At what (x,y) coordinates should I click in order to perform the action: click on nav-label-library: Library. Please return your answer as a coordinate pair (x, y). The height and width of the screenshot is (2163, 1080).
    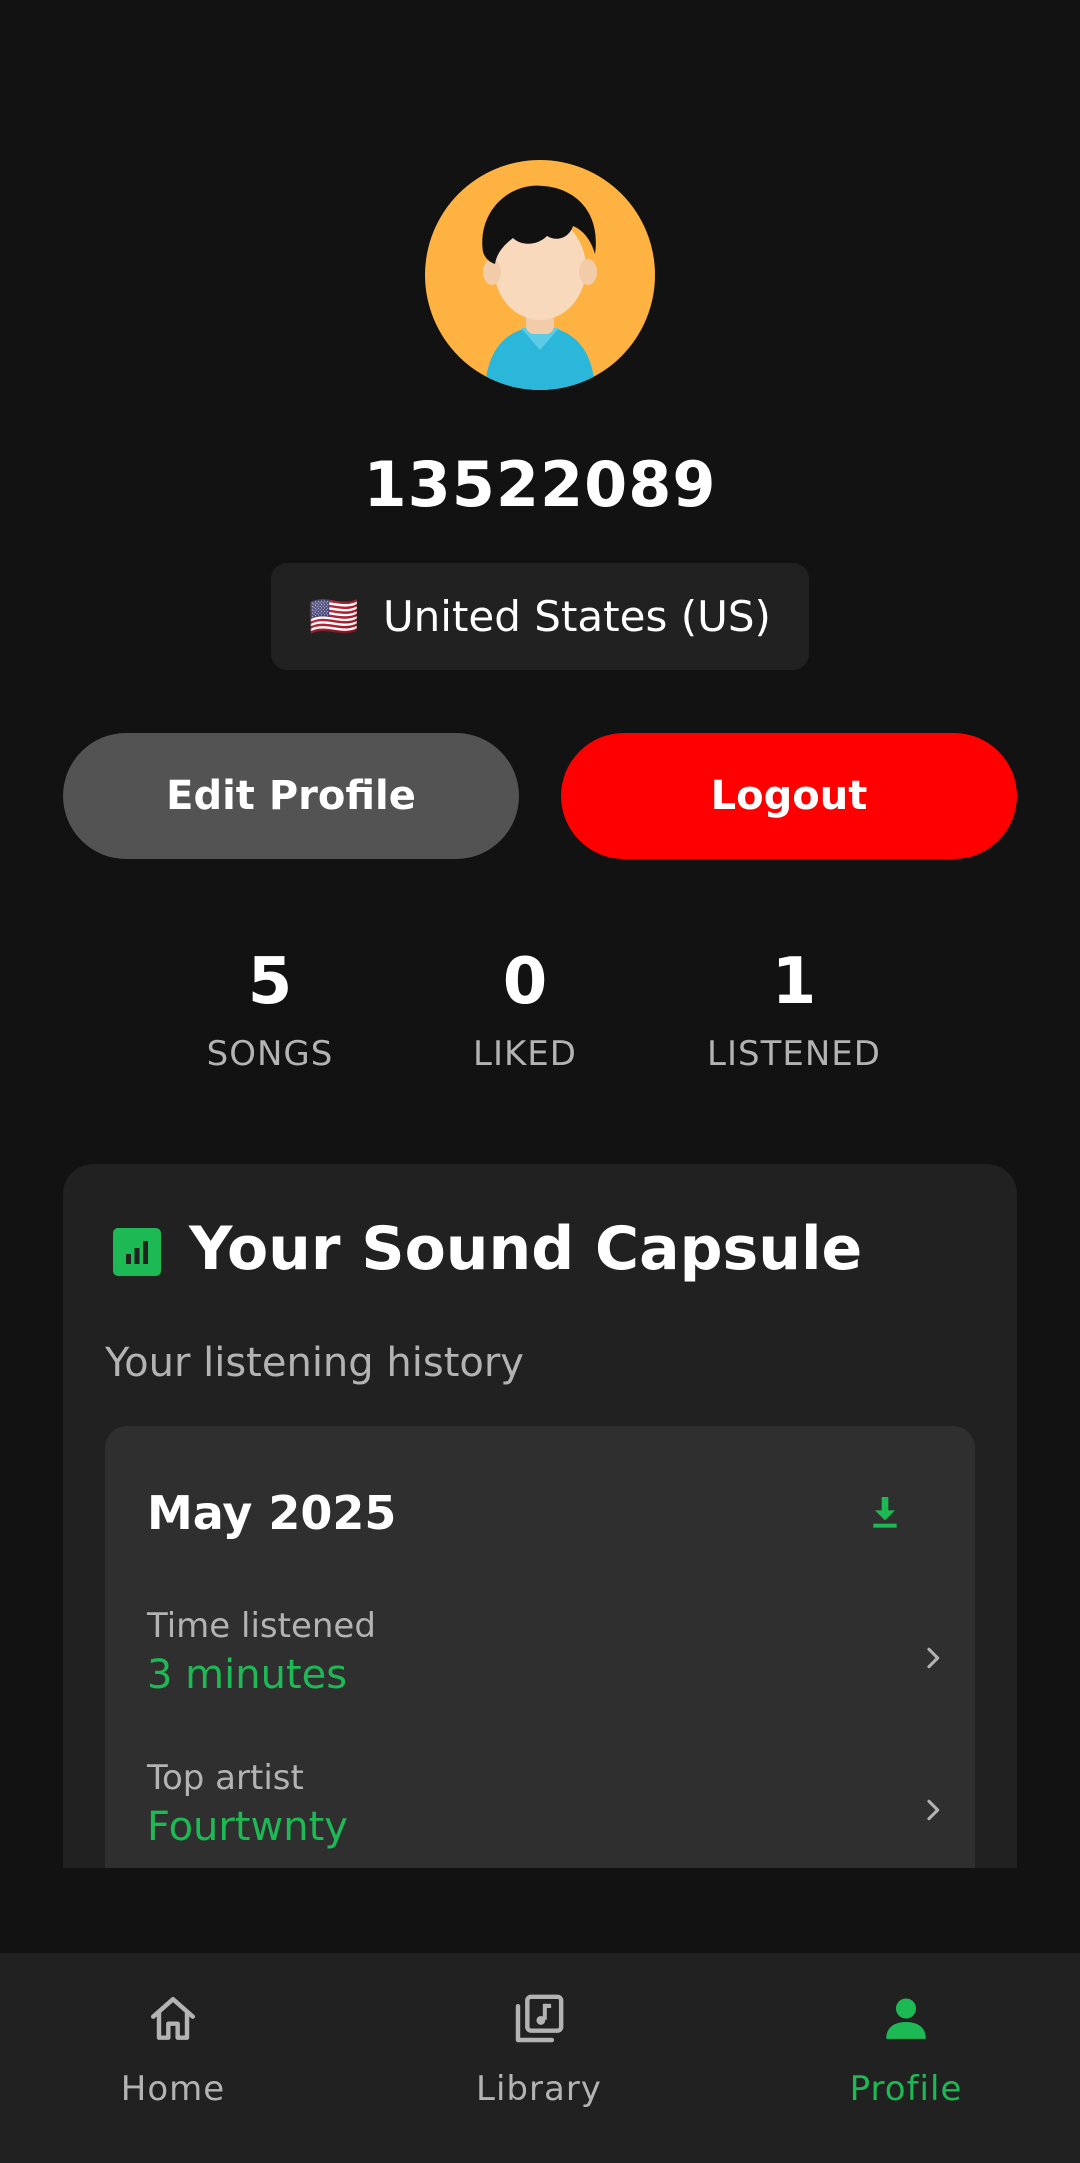
    Looking at the image, I should click on (539, 2089).